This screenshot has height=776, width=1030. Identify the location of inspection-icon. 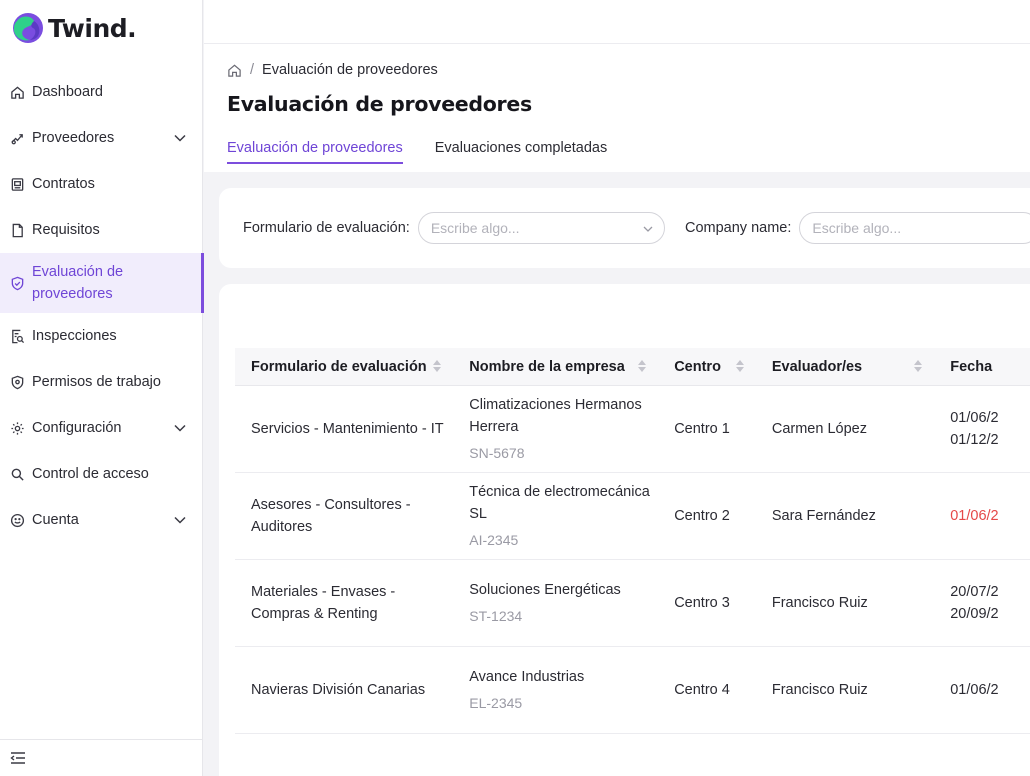
(17, 336).